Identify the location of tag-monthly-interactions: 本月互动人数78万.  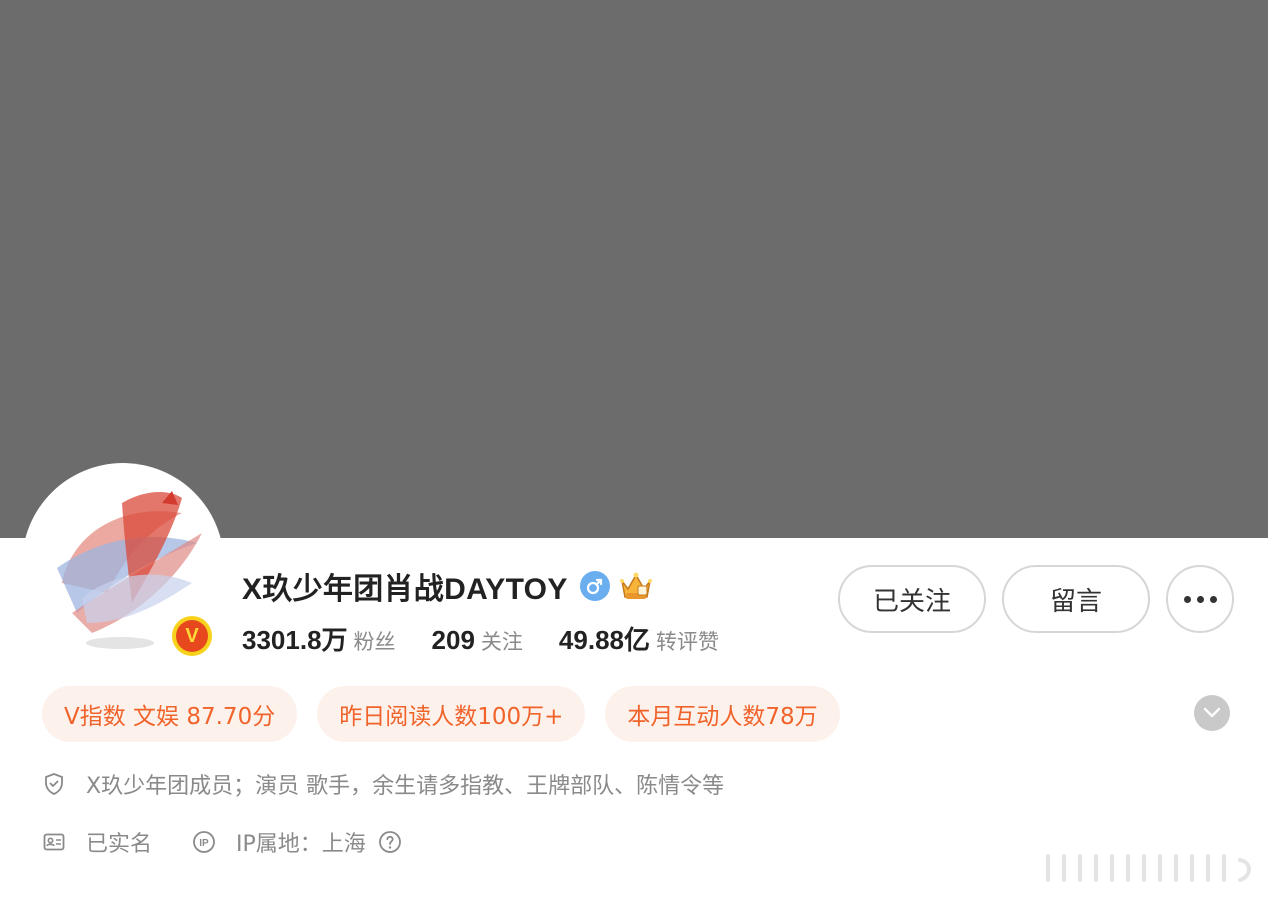
(722, 714).